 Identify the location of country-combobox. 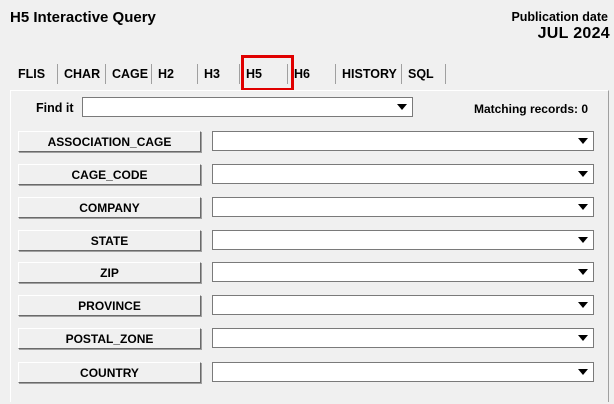
(403, 372).